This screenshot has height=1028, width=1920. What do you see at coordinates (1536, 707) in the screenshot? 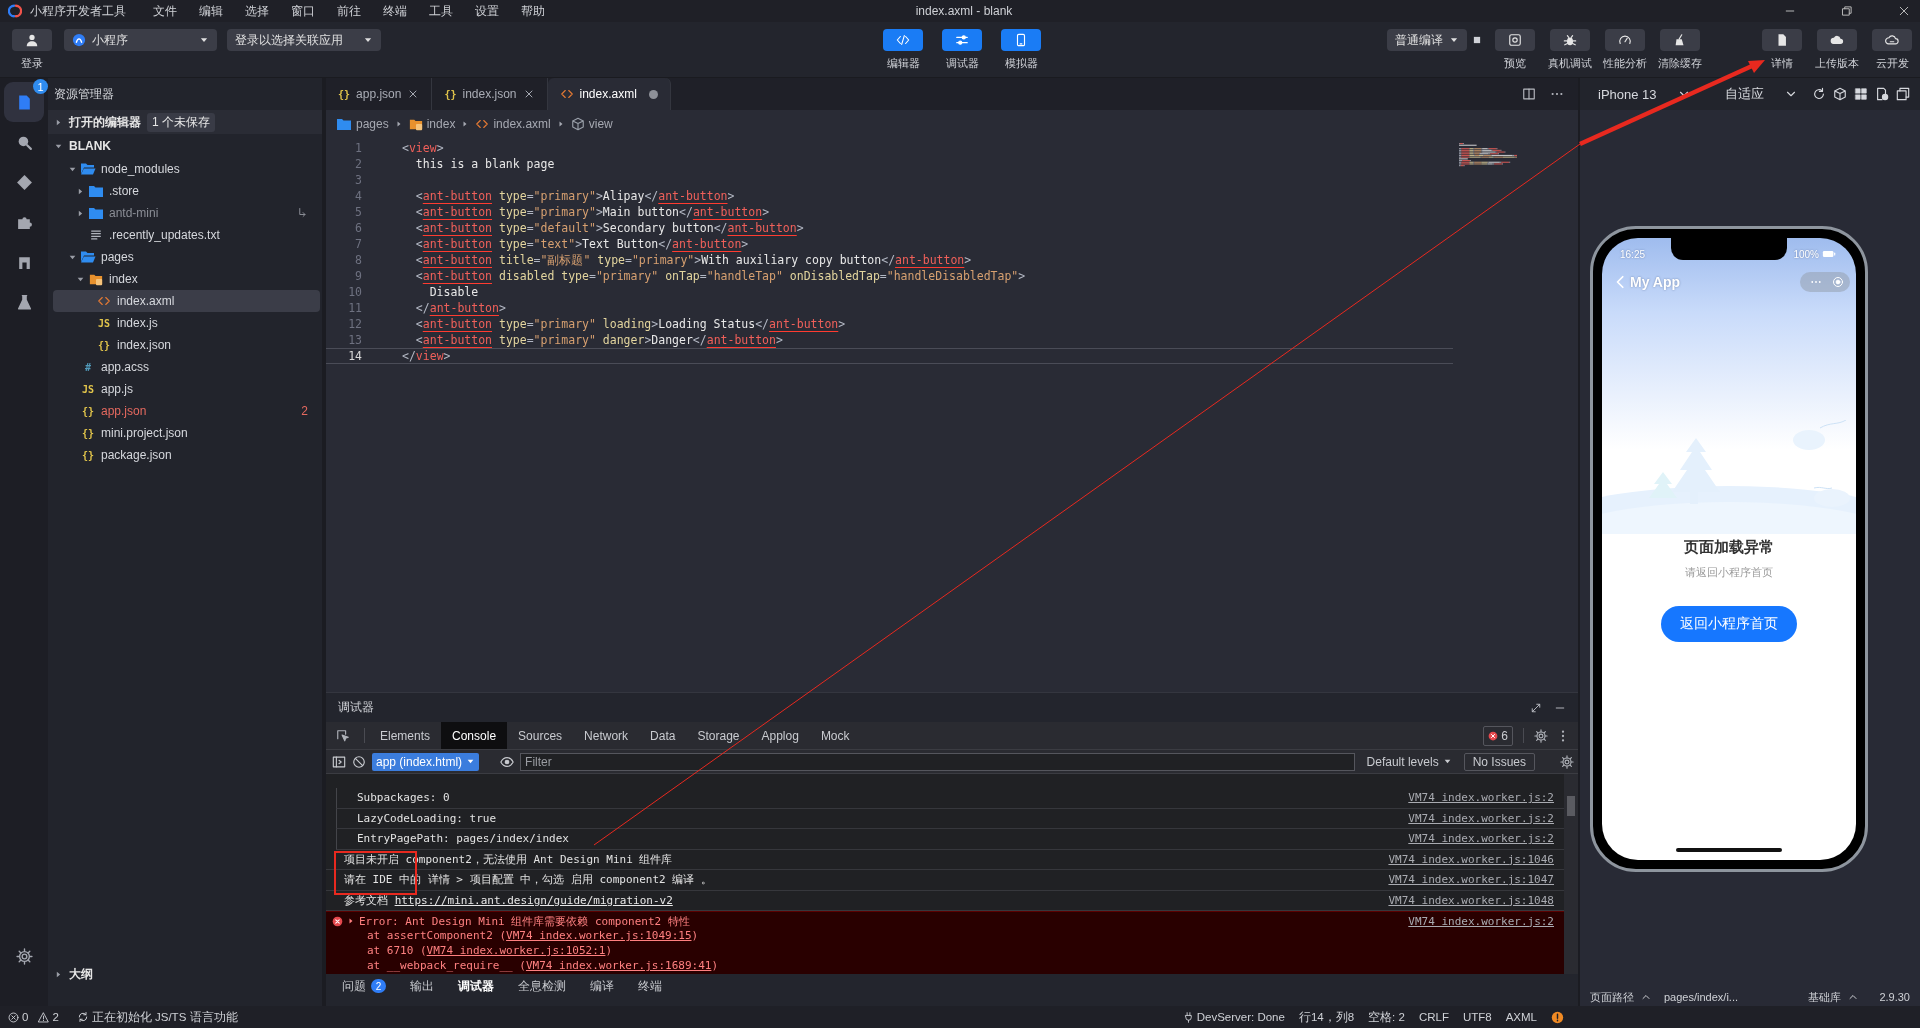
I see `expand-icon` at bounding box center [1536, 707].